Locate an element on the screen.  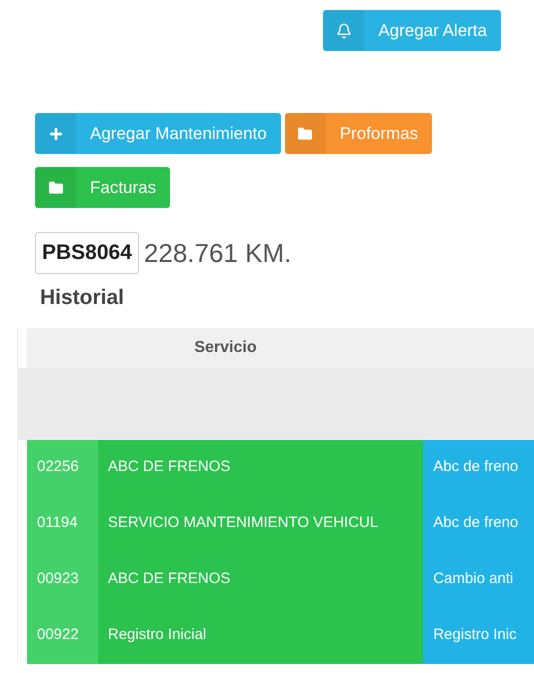
column-header: Servicio is located at coordinates (225, 348).